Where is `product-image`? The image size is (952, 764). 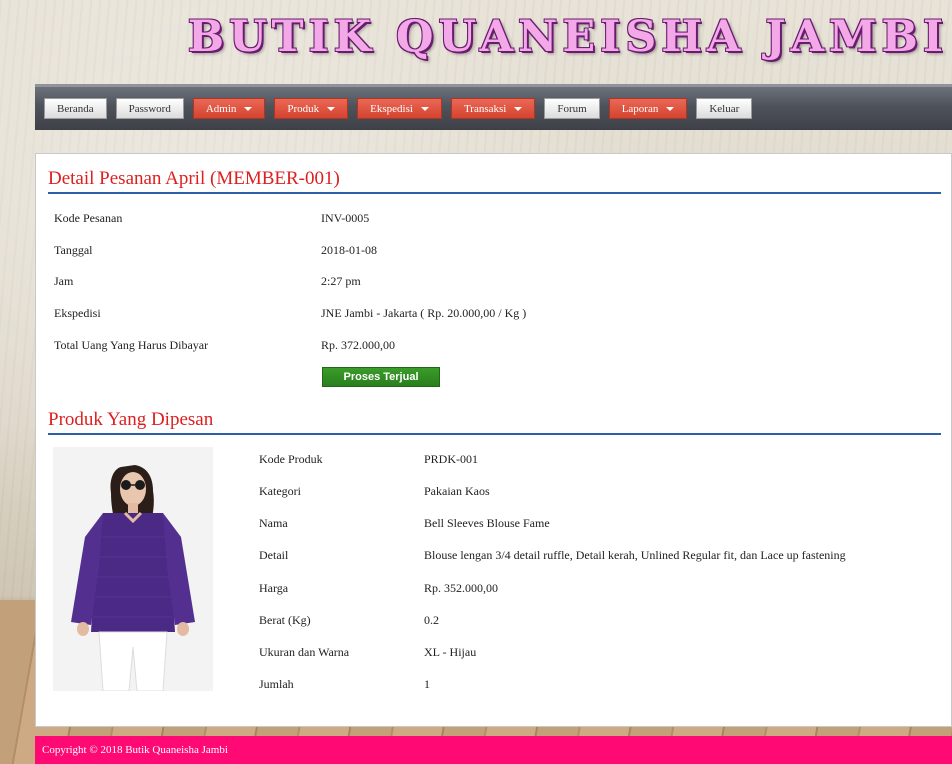 product-image is located at coordinates (133, 569).